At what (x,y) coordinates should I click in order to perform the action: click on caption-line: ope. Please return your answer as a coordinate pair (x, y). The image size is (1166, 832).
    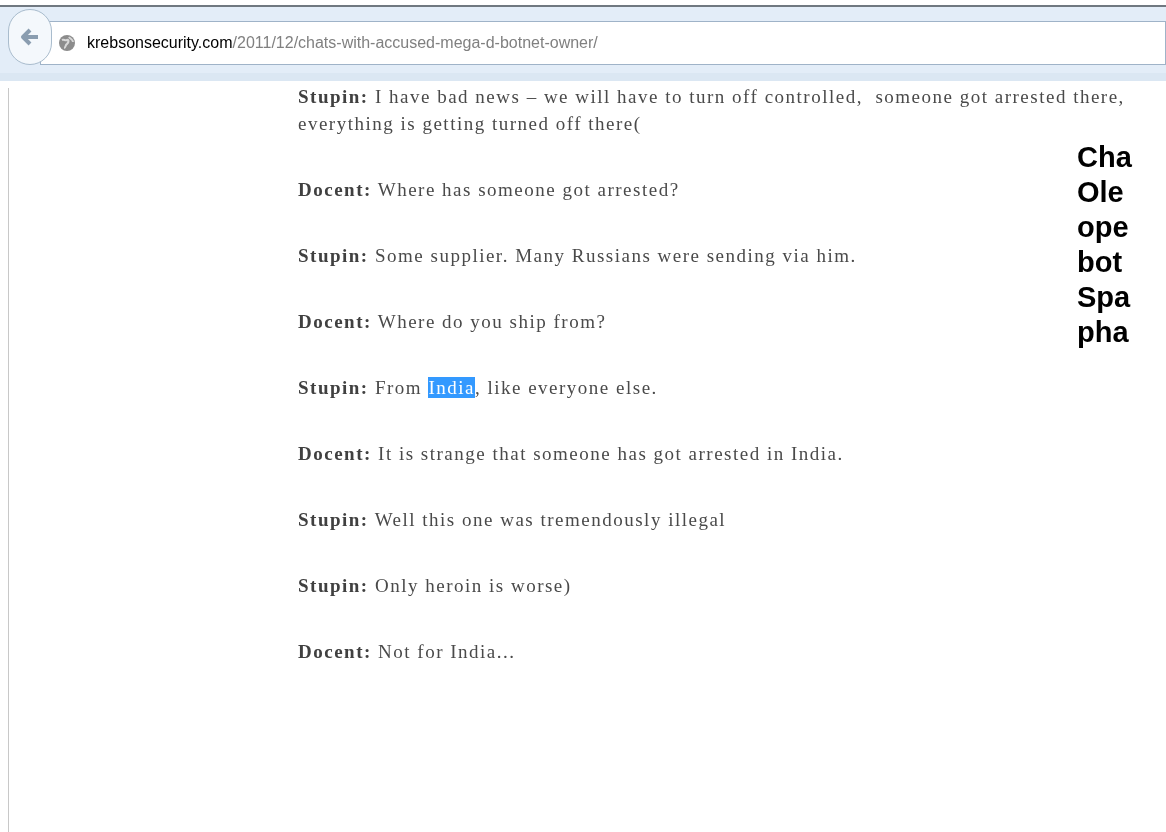
    Looking at the image, I should click on (1103, 227).